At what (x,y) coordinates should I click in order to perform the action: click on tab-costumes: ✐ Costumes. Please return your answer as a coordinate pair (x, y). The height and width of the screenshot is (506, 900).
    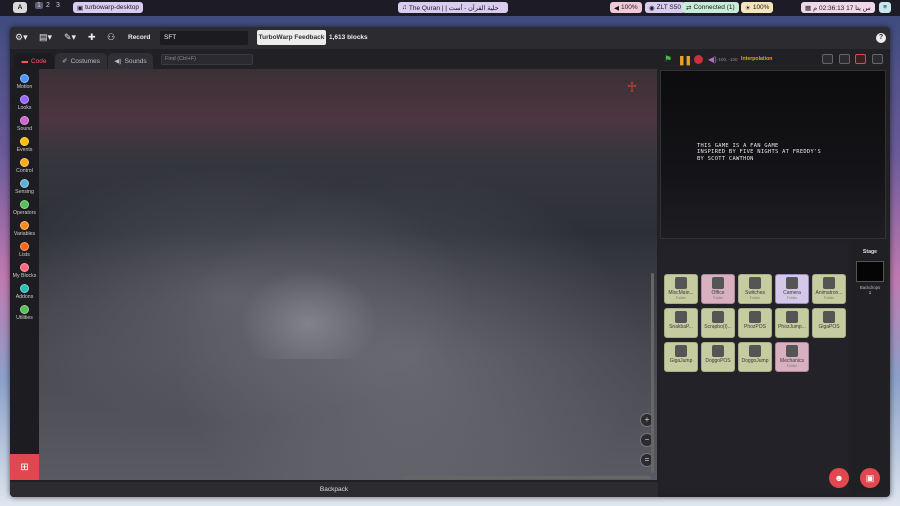
    Looking at the image, I should click on (81, 61).